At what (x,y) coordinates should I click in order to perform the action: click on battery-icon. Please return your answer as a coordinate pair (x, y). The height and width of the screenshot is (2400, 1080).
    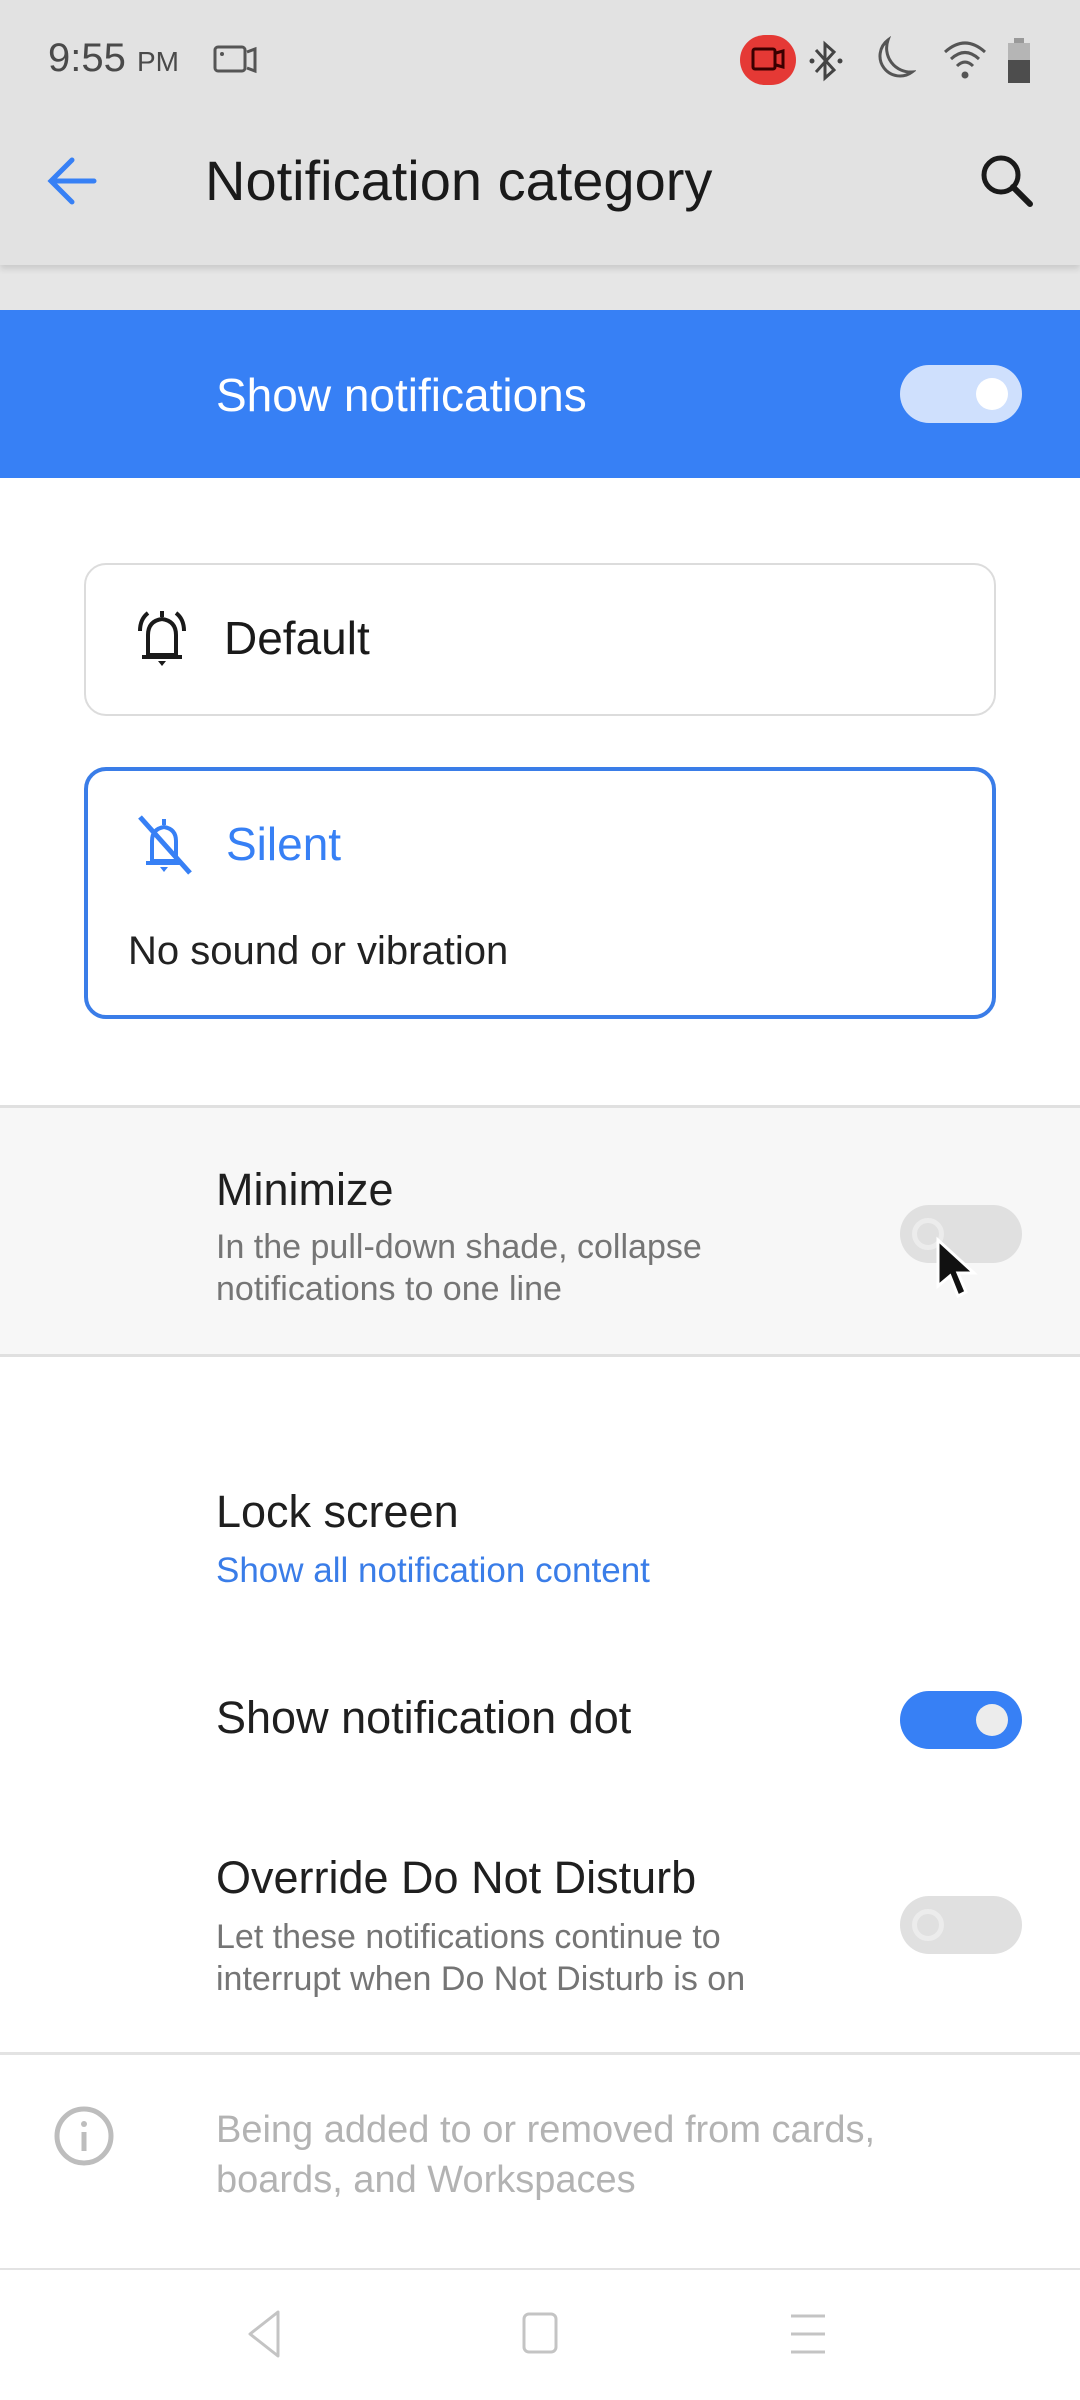
    Looking at the image, I should click on (1019, 60).